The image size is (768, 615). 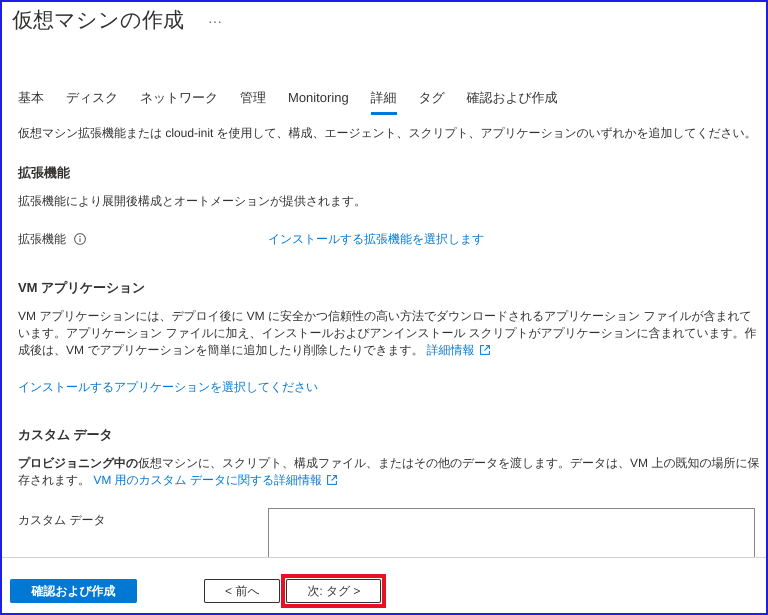 What do you see at coordinates (458, 350) in the screenshot?
I see `learn-more-link: 詳細情報` at bounding box center [458, 350].